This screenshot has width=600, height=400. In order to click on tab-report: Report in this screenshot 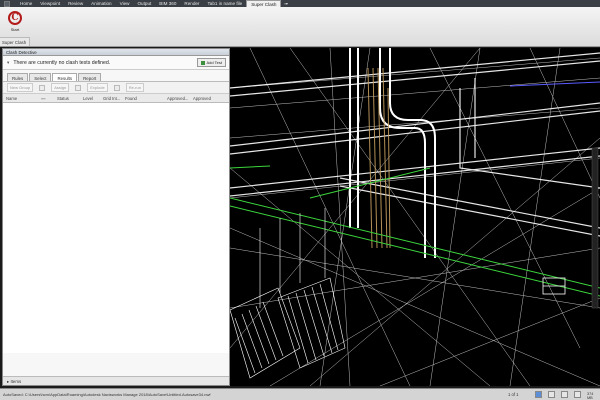, I will do `click(90, 77)`.